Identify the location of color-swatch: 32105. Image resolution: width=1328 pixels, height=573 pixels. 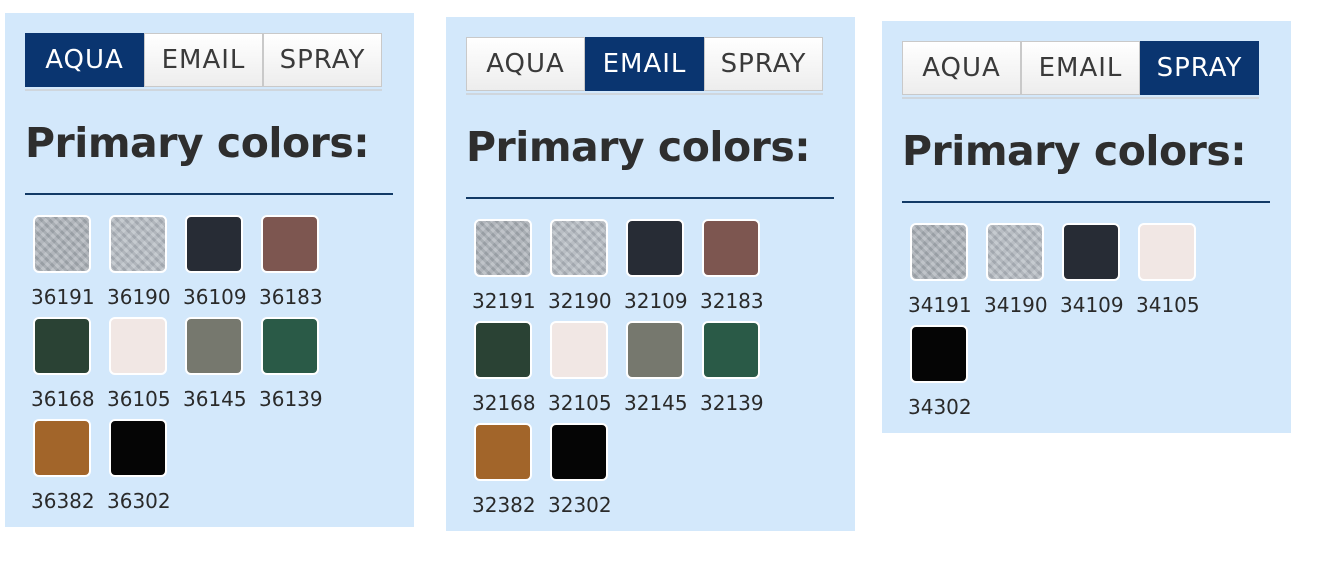
(586, 372).